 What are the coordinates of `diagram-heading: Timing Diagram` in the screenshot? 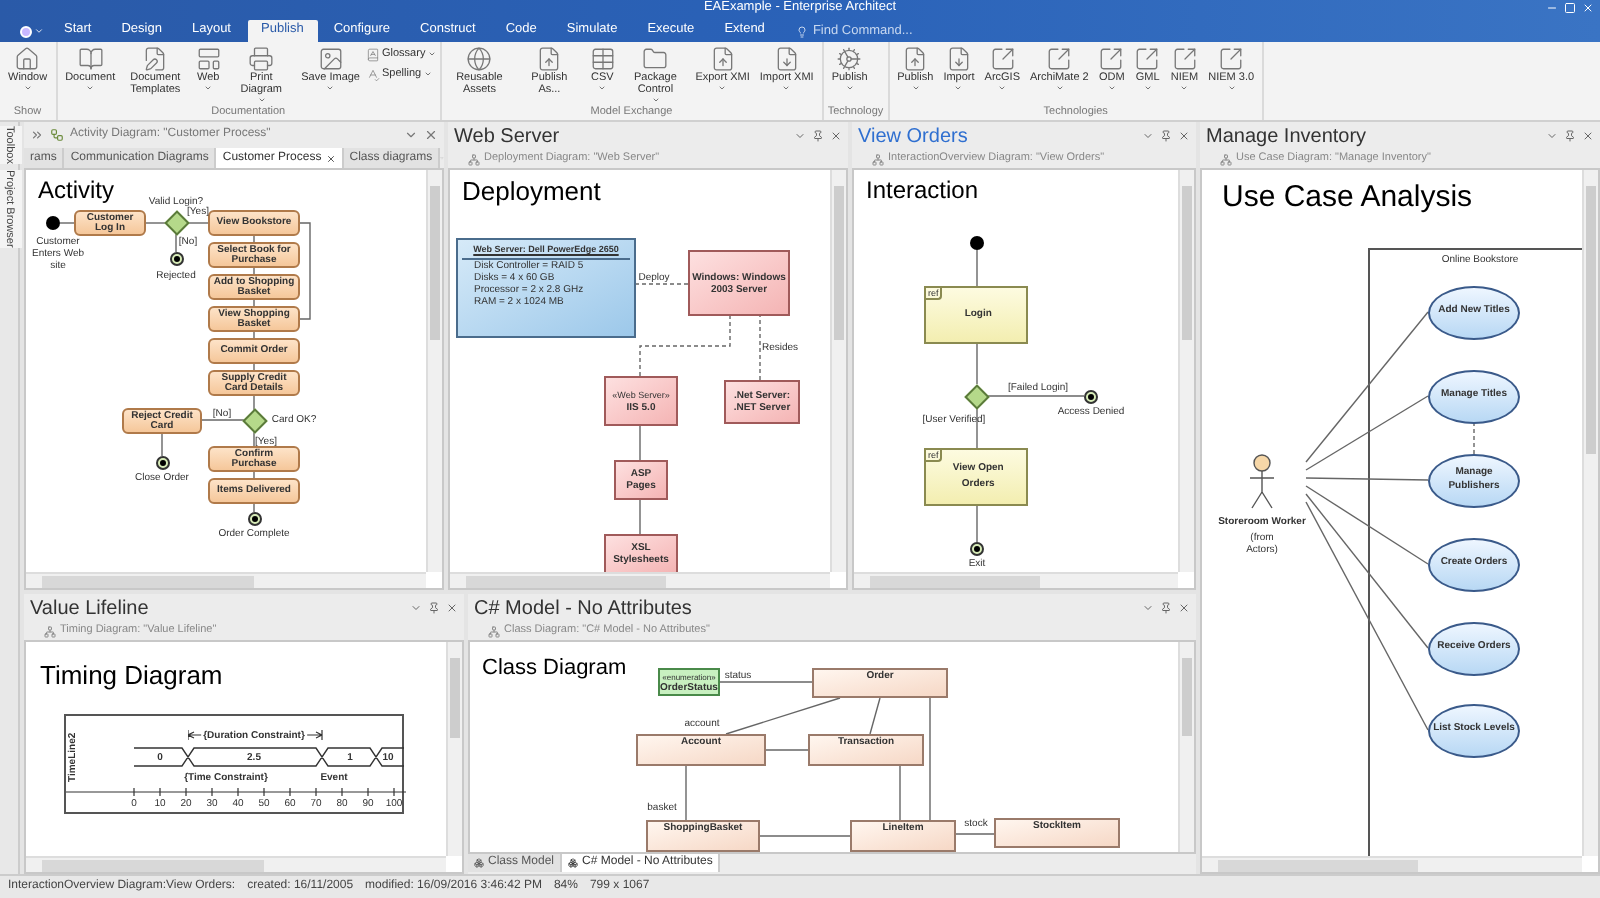 It's located at (131, 675).